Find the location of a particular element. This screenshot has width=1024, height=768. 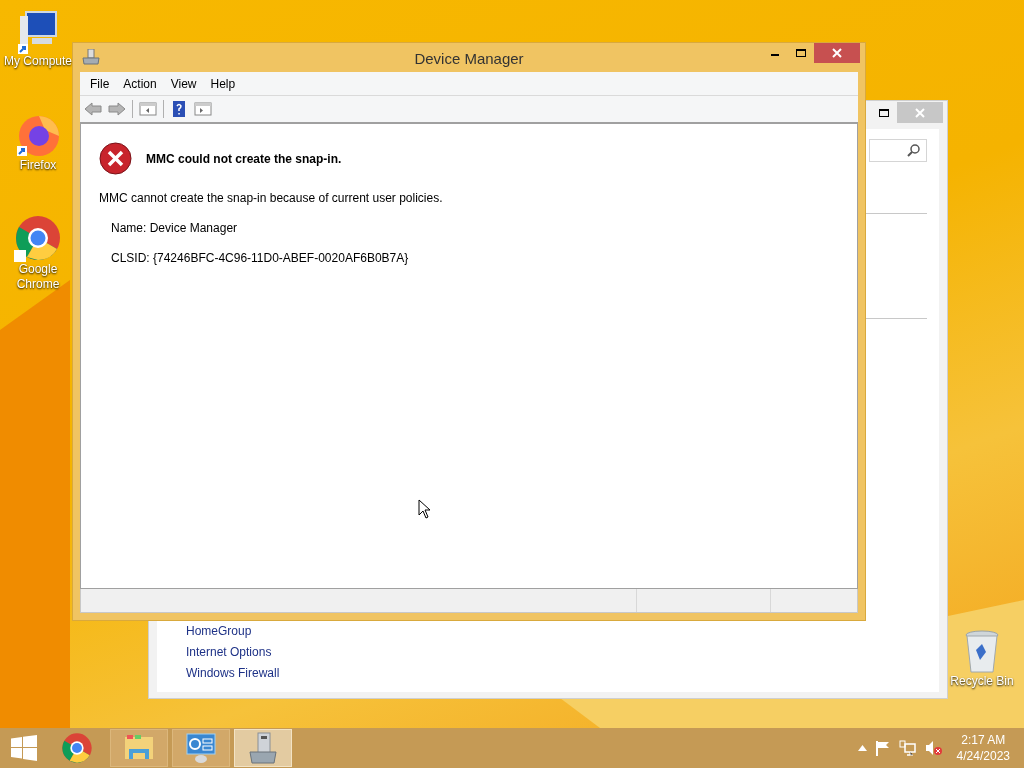

help-icon is located at coordinates (179, 109).